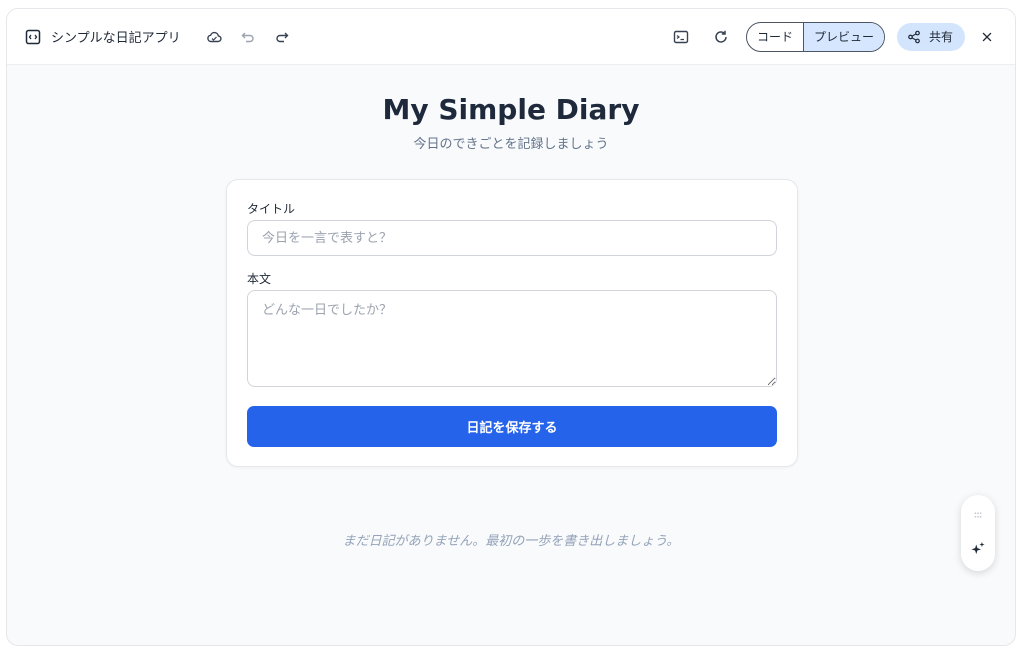  I want to click on save-diary-button: 日記を保存する, so click(512, 426).